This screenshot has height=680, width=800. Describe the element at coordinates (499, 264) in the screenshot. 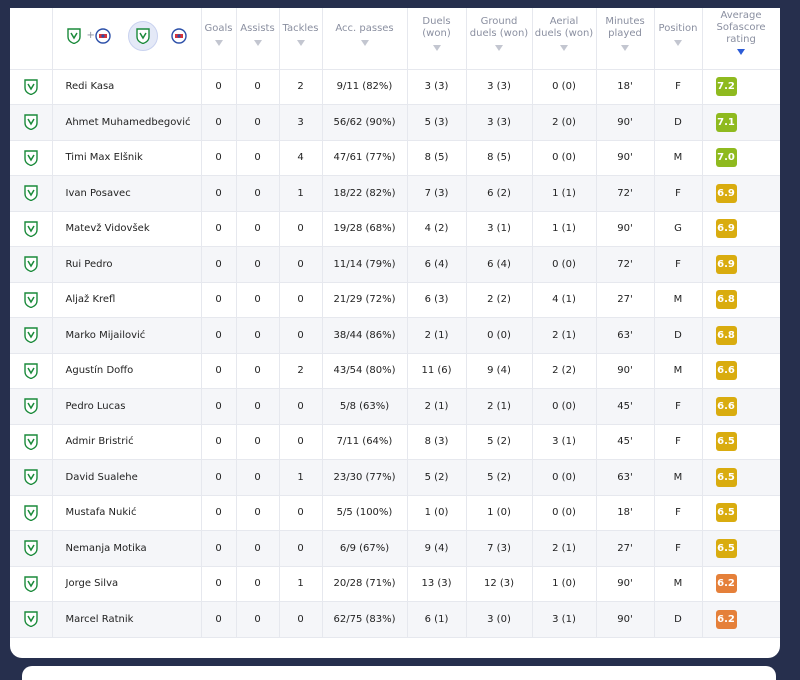

I see `stat-ground-duels: 6 (4)` at that location.